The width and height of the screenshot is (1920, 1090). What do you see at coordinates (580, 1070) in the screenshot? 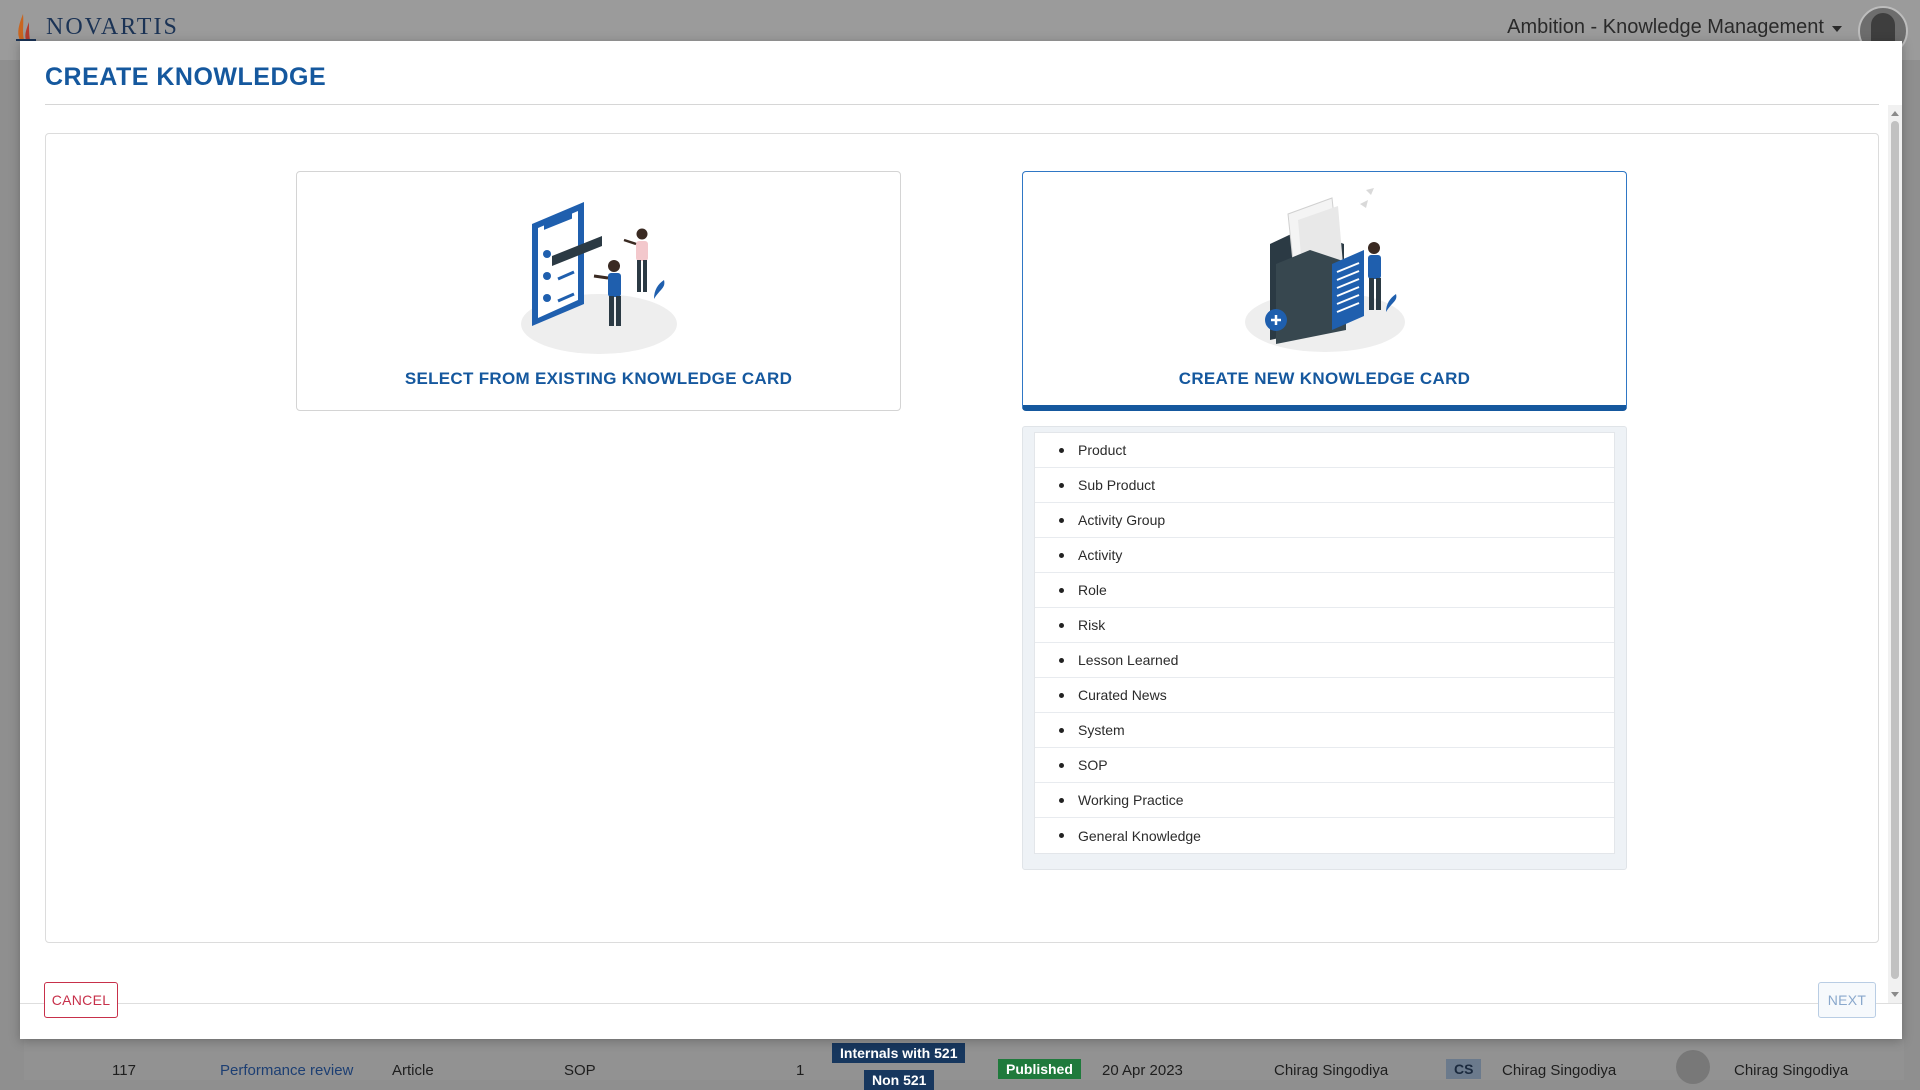
I see `row-category: SOP` at bounding box center [580, 1070].